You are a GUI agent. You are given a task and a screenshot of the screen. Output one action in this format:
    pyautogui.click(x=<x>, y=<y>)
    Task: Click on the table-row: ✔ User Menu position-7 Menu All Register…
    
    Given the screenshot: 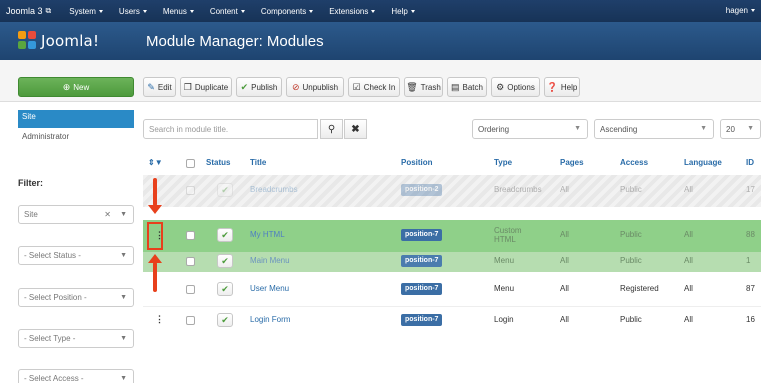 What is the action you would take?
    pyautogui.click(x=452, y=290)
    